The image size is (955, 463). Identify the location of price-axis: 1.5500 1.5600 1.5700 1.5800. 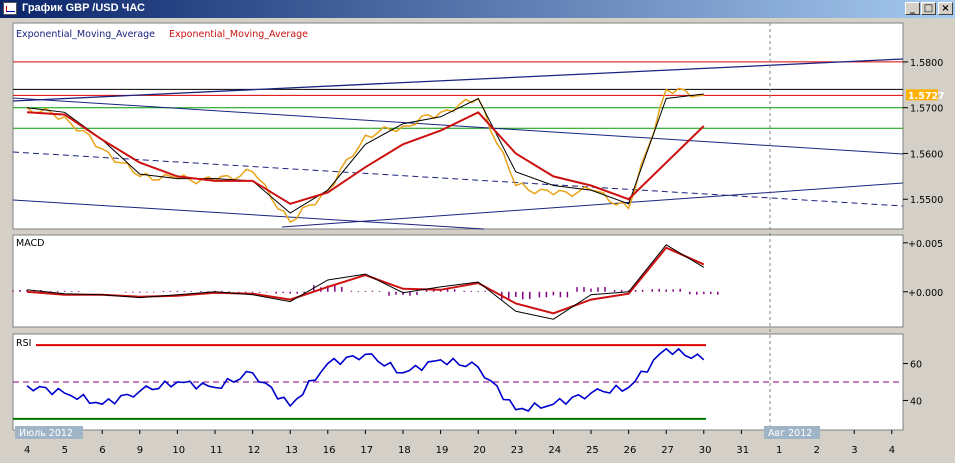
(923, 132).